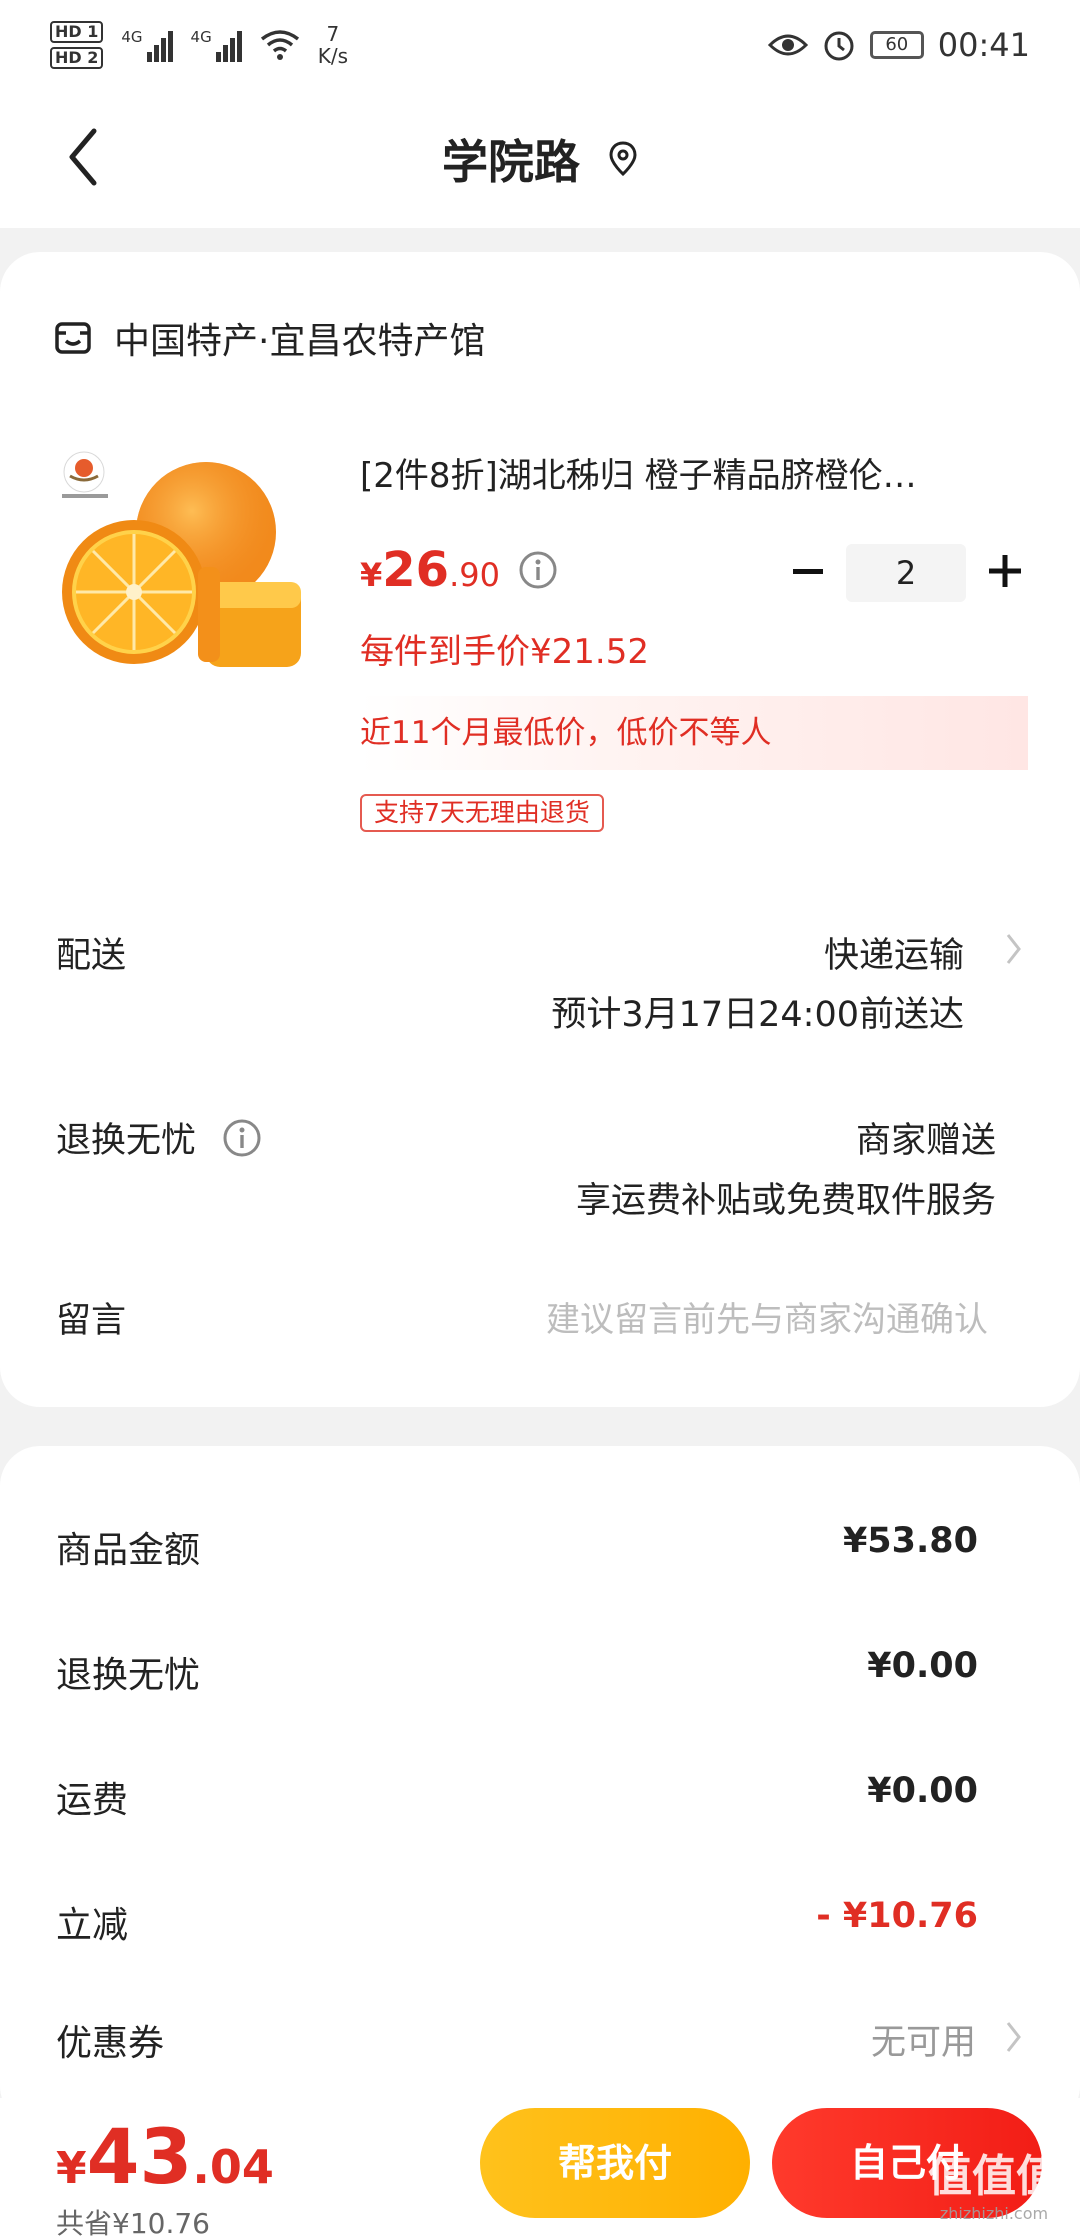 The width and height of the screenshot is (1080, 2240). I want to click on coupon-value: 无可用, so click(923, 2039).